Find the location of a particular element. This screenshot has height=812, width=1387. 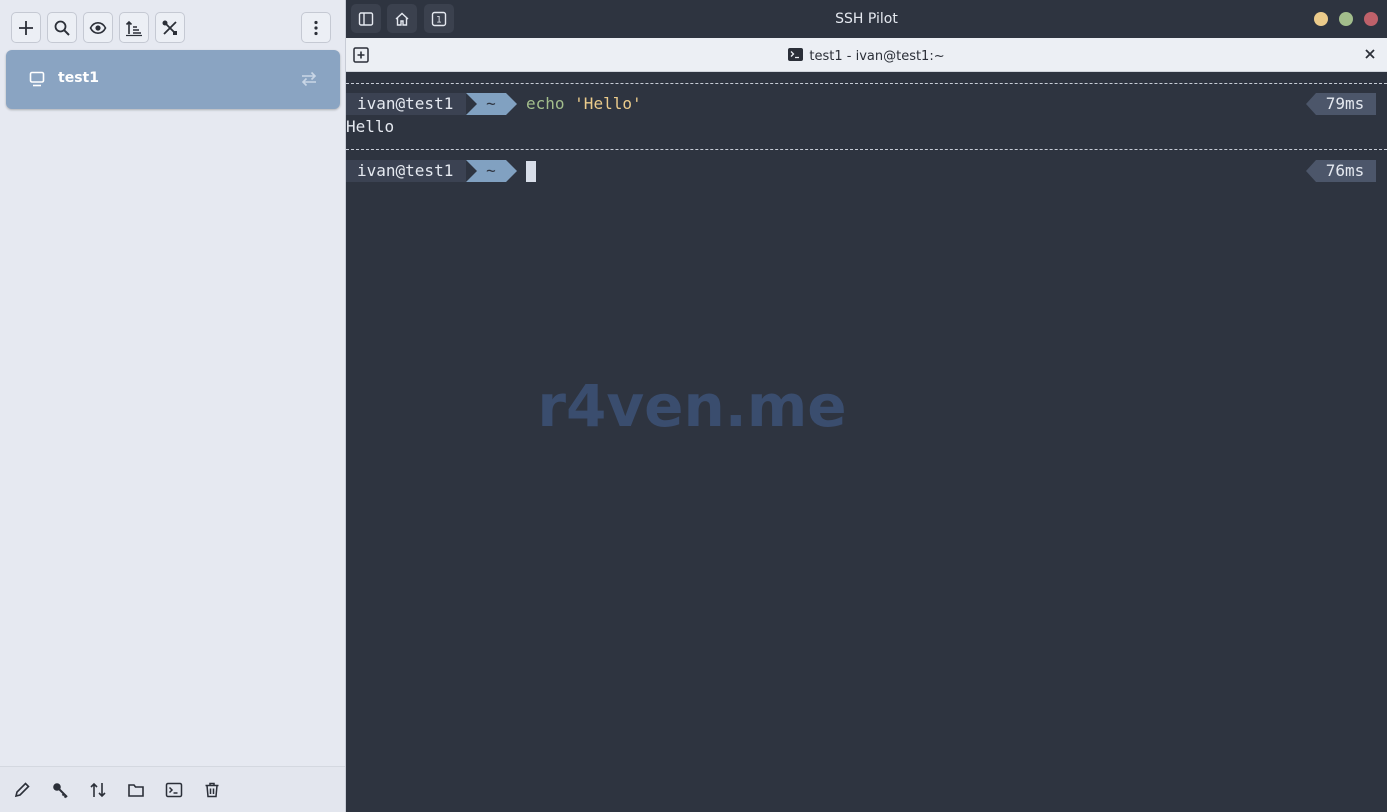

header-bar: 1 SSH Pilot is located at coordinates (866, 19).